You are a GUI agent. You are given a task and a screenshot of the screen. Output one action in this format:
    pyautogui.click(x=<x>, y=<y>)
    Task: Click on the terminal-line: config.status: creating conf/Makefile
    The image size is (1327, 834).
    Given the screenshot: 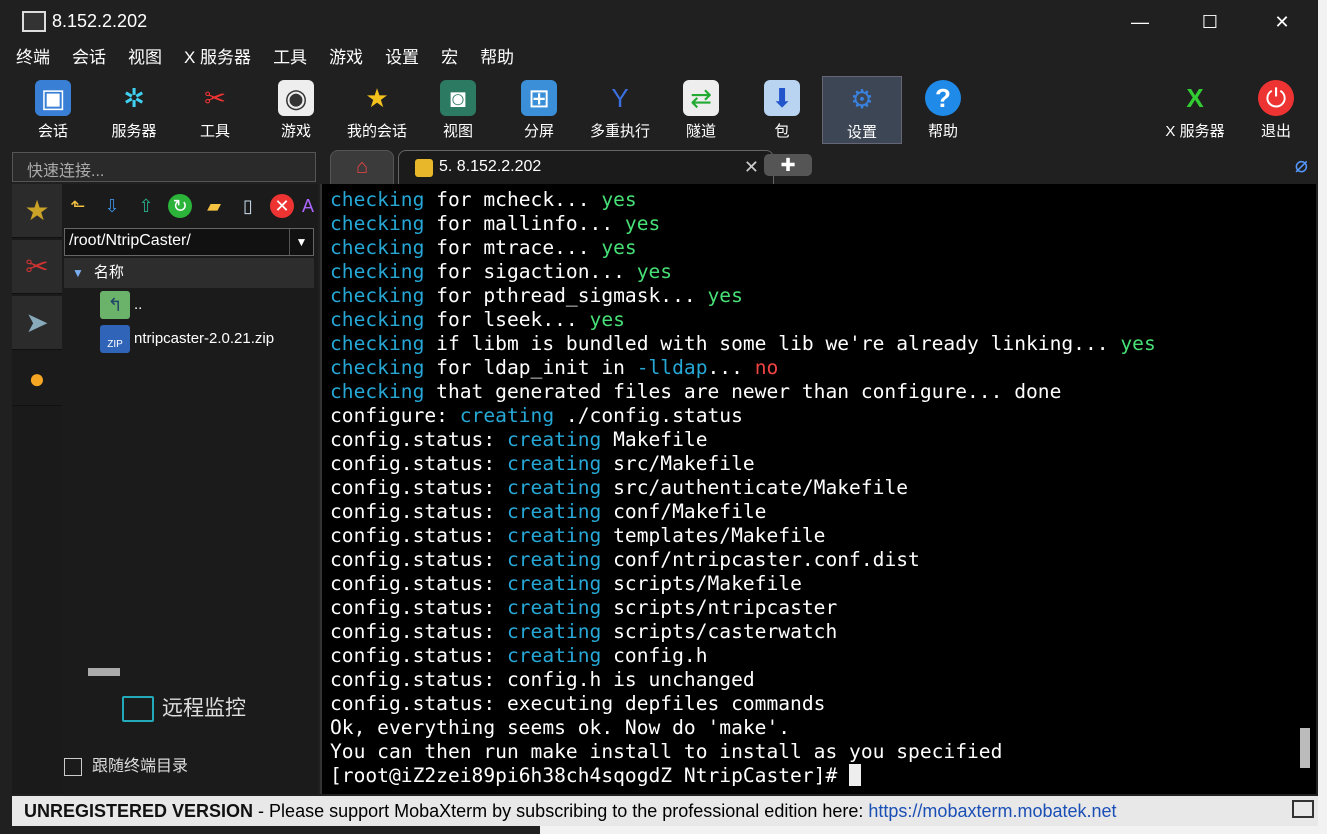 What is the action you would take?
    pyautogui.click(x=548, y=511)
    